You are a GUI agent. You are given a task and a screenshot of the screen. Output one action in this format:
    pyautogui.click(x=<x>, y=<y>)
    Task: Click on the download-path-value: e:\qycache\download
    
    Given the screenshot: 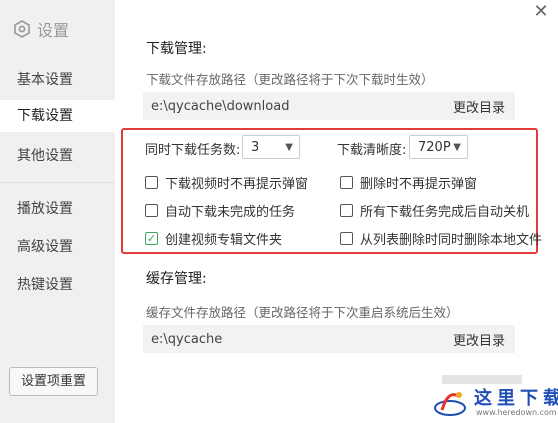 What is the action you would take?
    pyautogui.click(x=220, y=106)
    